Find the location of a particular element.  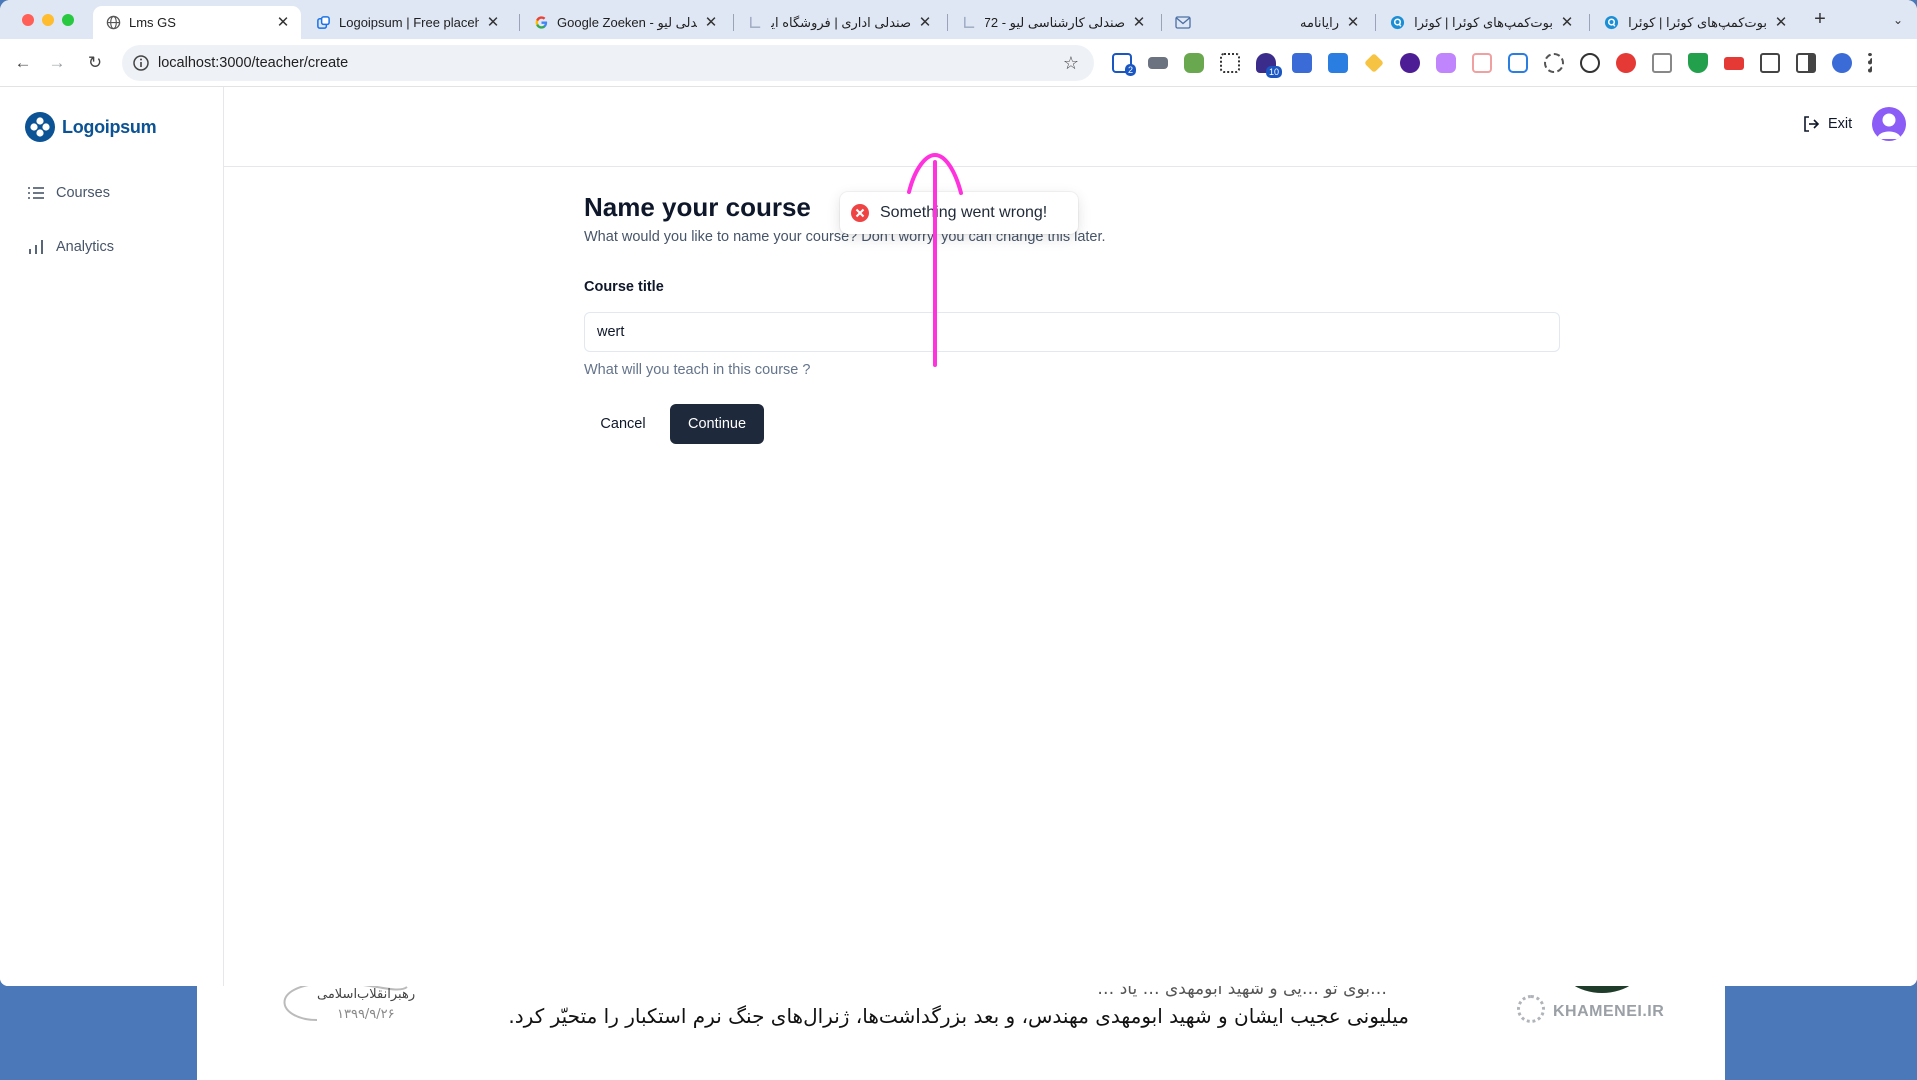

side-panel-icon is located at coordinates (1806, 63).